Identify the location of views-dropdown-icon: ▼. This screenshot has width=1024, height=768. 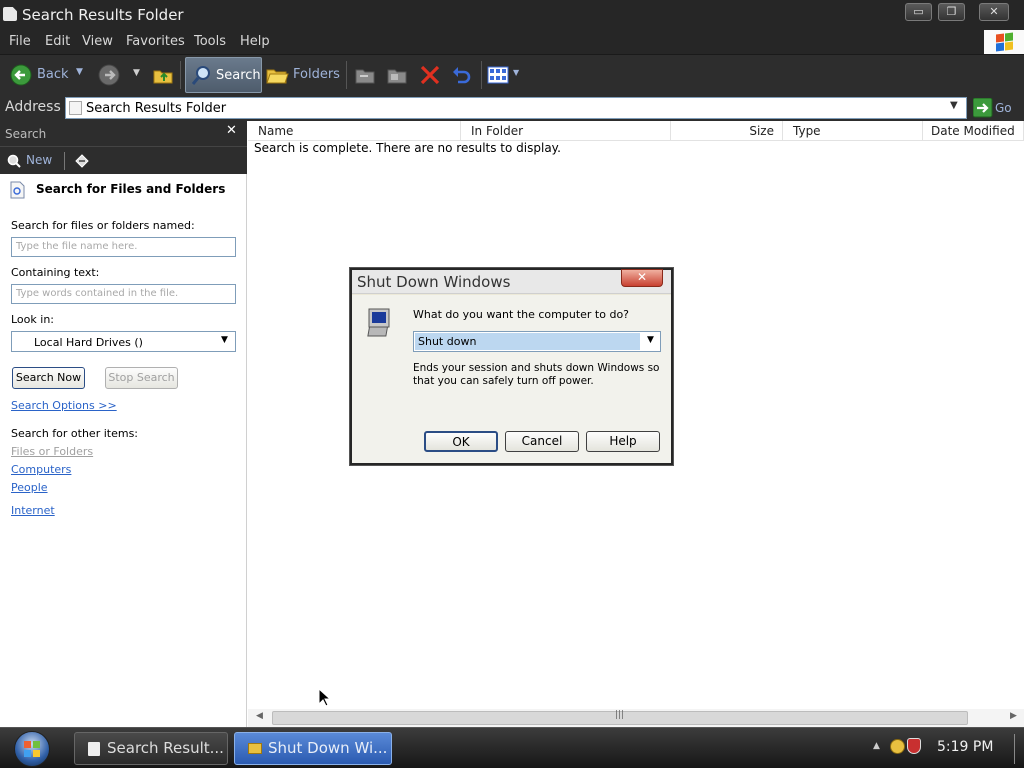
(516, 72).